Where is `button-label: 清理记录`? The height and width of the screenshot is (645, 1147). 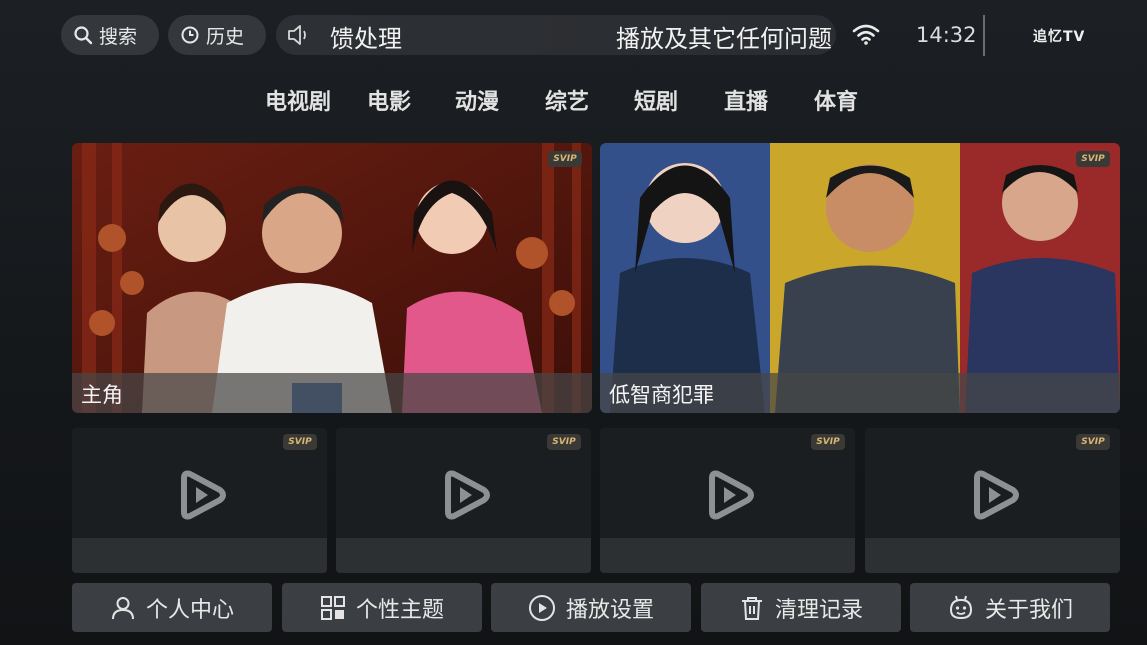 button-label: 清理记录 is located at coordinates (818, 610).